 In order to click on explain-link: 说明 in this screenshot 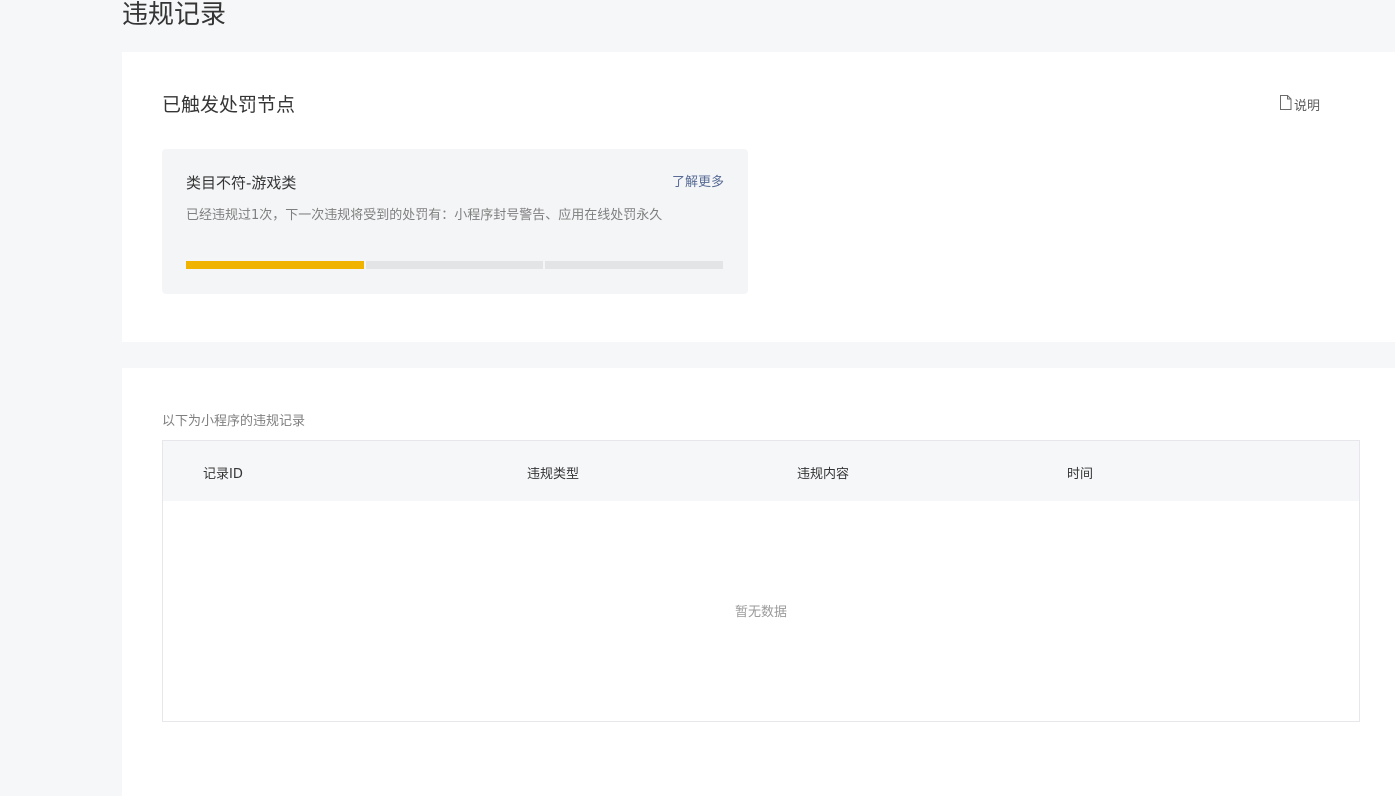, I will do `click(1299, 104)`.